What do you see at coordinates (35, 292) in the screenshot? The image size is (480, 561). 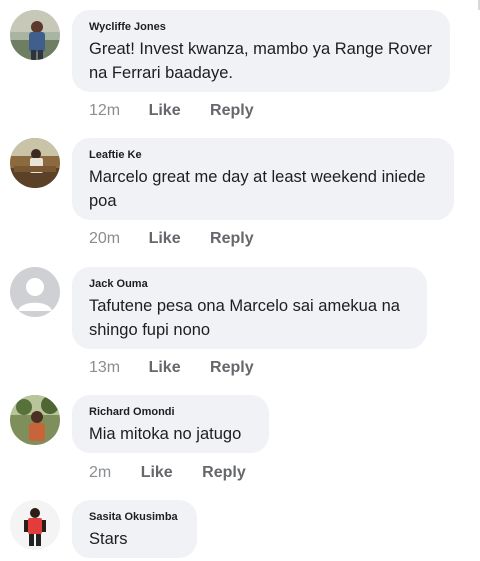 I see `default-person-icon` at bounding box center [35, 292].